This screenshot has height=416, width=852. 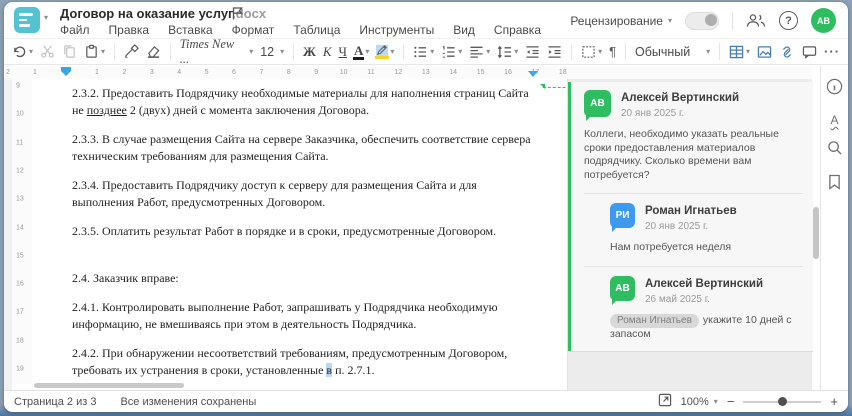 I want to click on mention-chip: Роман Игнатьев, so click(x=654, y=320).